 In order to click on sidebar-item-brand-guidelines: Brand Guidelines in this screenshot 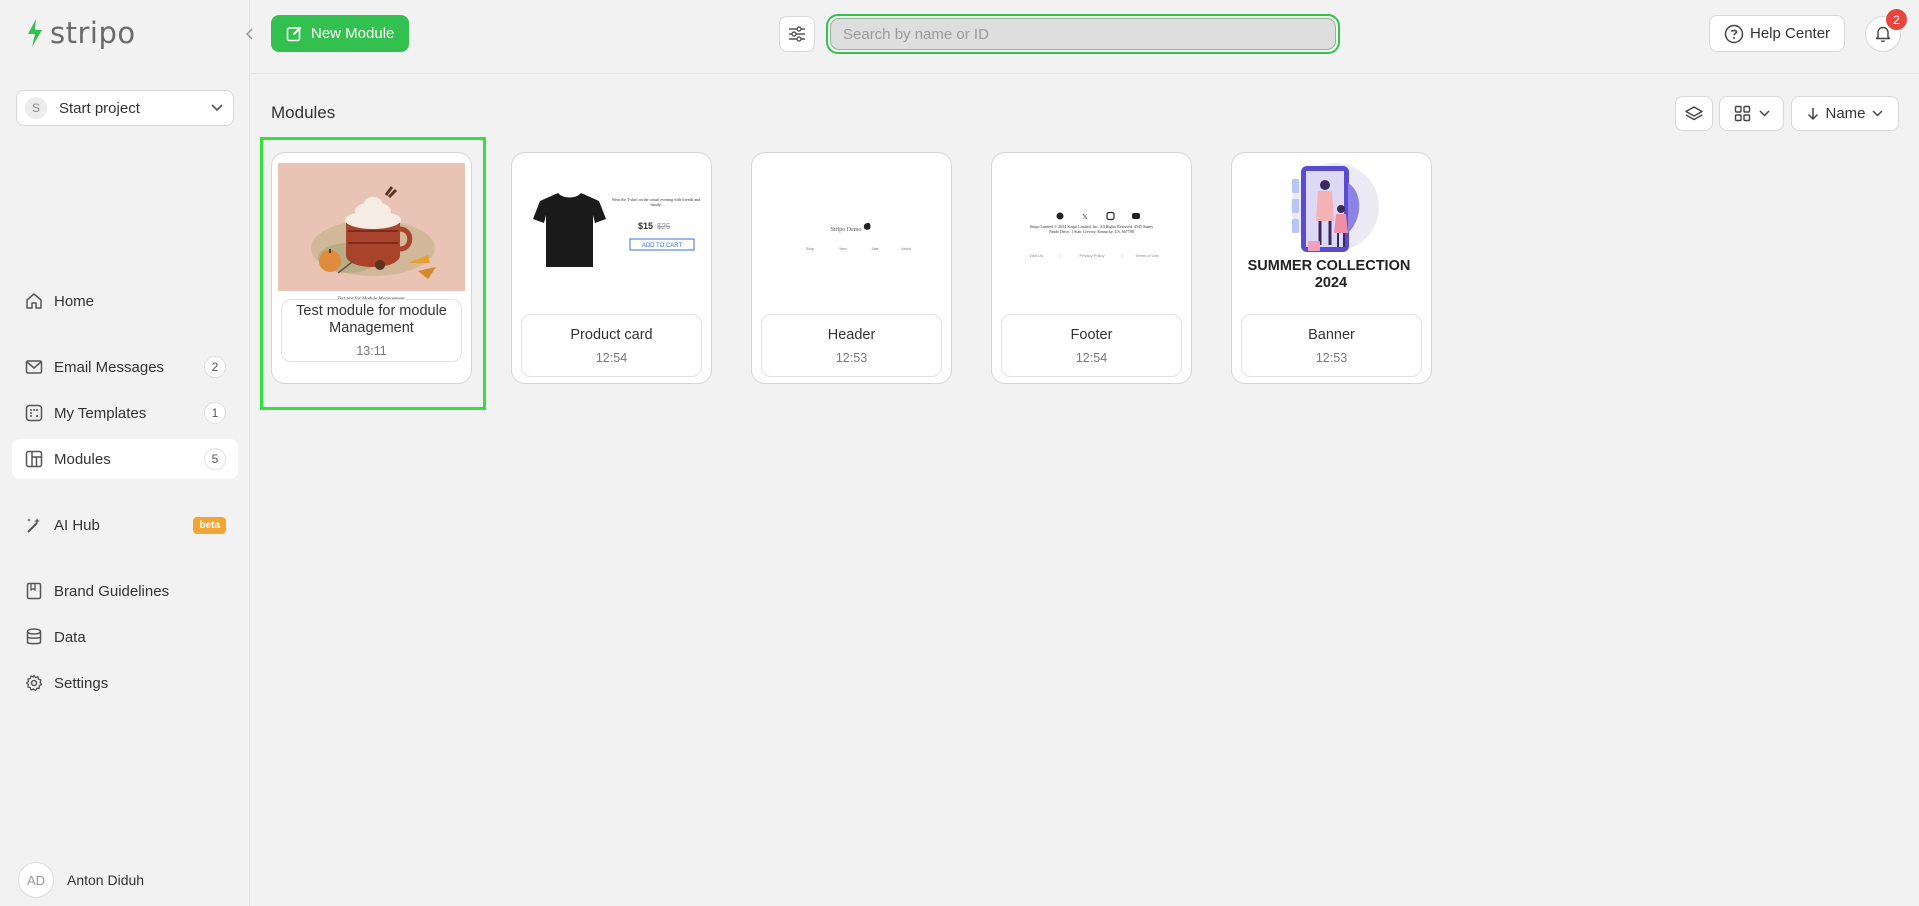, I will do `click(125, 591)`.